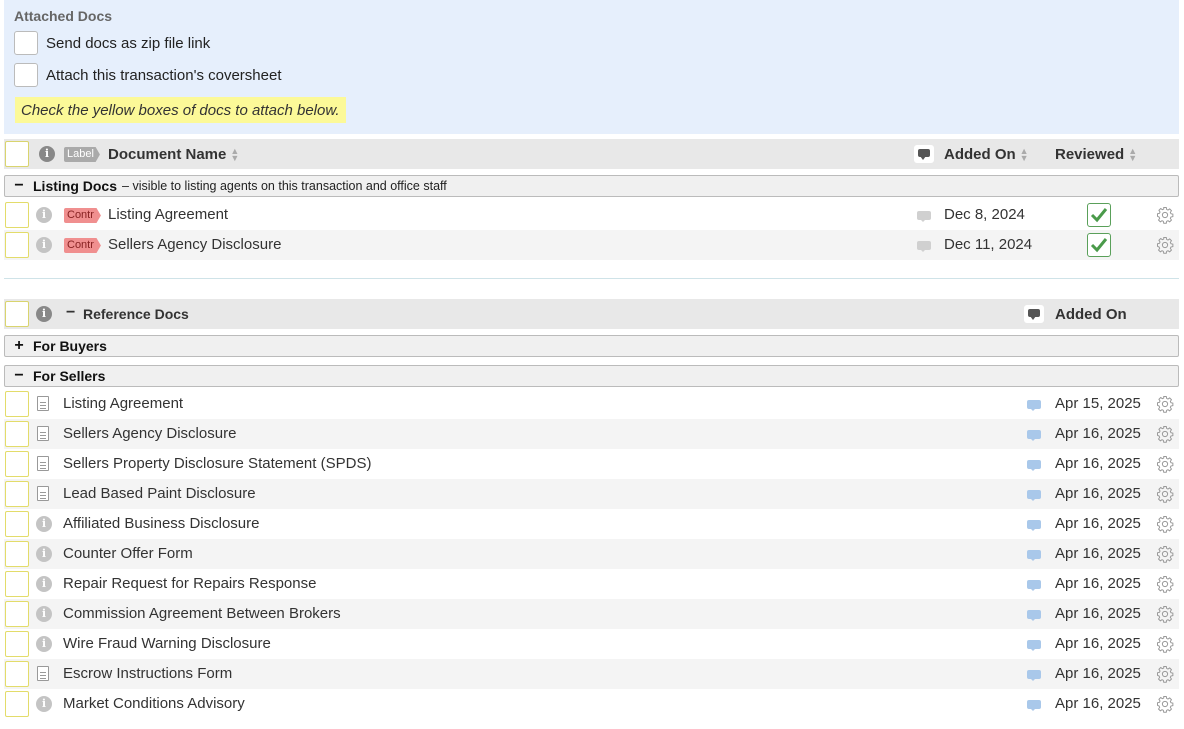  Describe the element at coordinates (128, 553) in the screenshot. I see `document-name-link: Counter Offer Form` at that location.